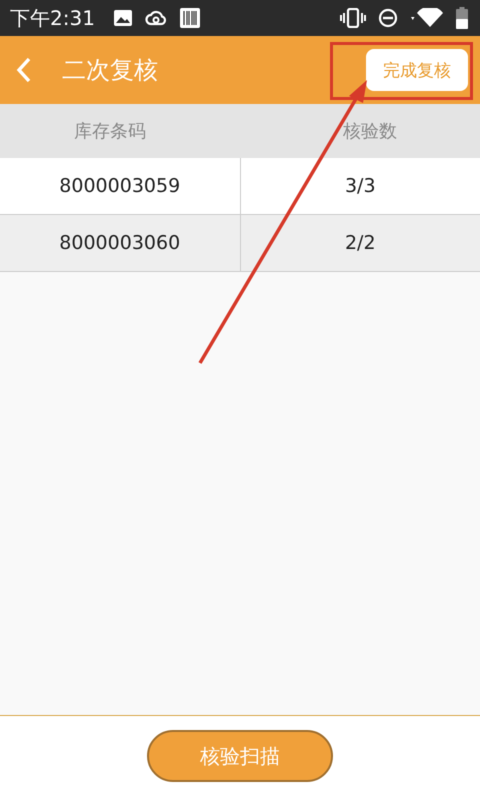 Image resolution: width=480 pixels, height=796 pixels. What do you see at coordinates (388, 18) in the screenshot?
I see `do-not-disturb-icon` at bounding box center [388, 18].